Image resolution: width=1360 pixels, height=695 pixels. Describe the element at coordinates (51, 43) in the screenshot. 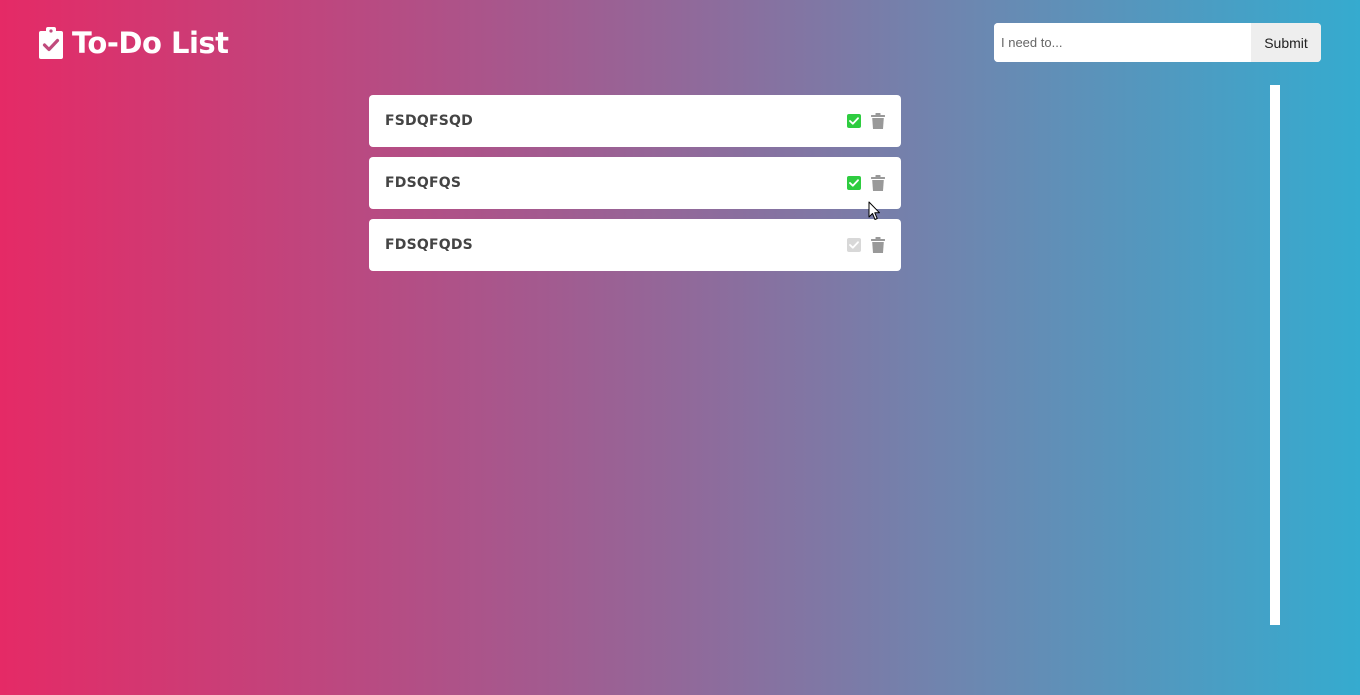

I see `clipboard-check-icon` at that location.